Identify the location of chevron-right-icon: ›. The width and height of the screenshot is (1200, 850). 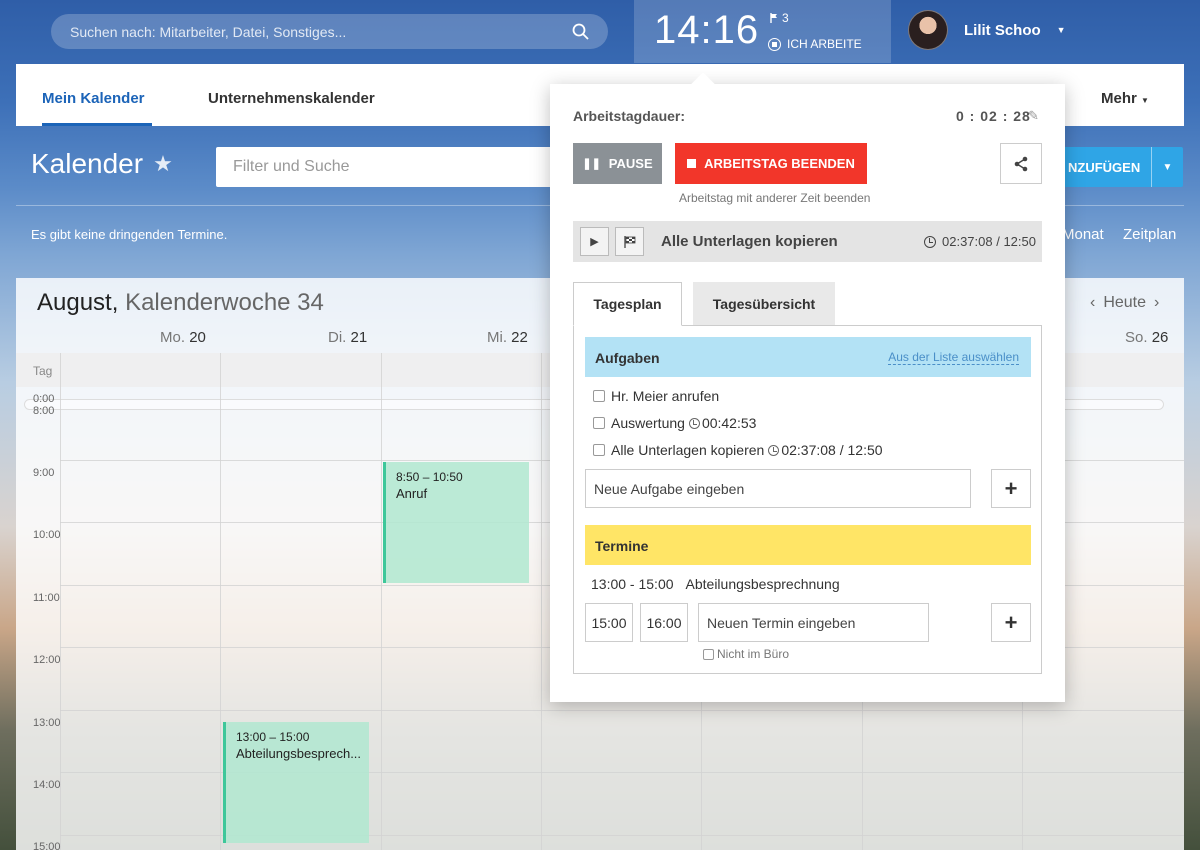
(1156, 303).